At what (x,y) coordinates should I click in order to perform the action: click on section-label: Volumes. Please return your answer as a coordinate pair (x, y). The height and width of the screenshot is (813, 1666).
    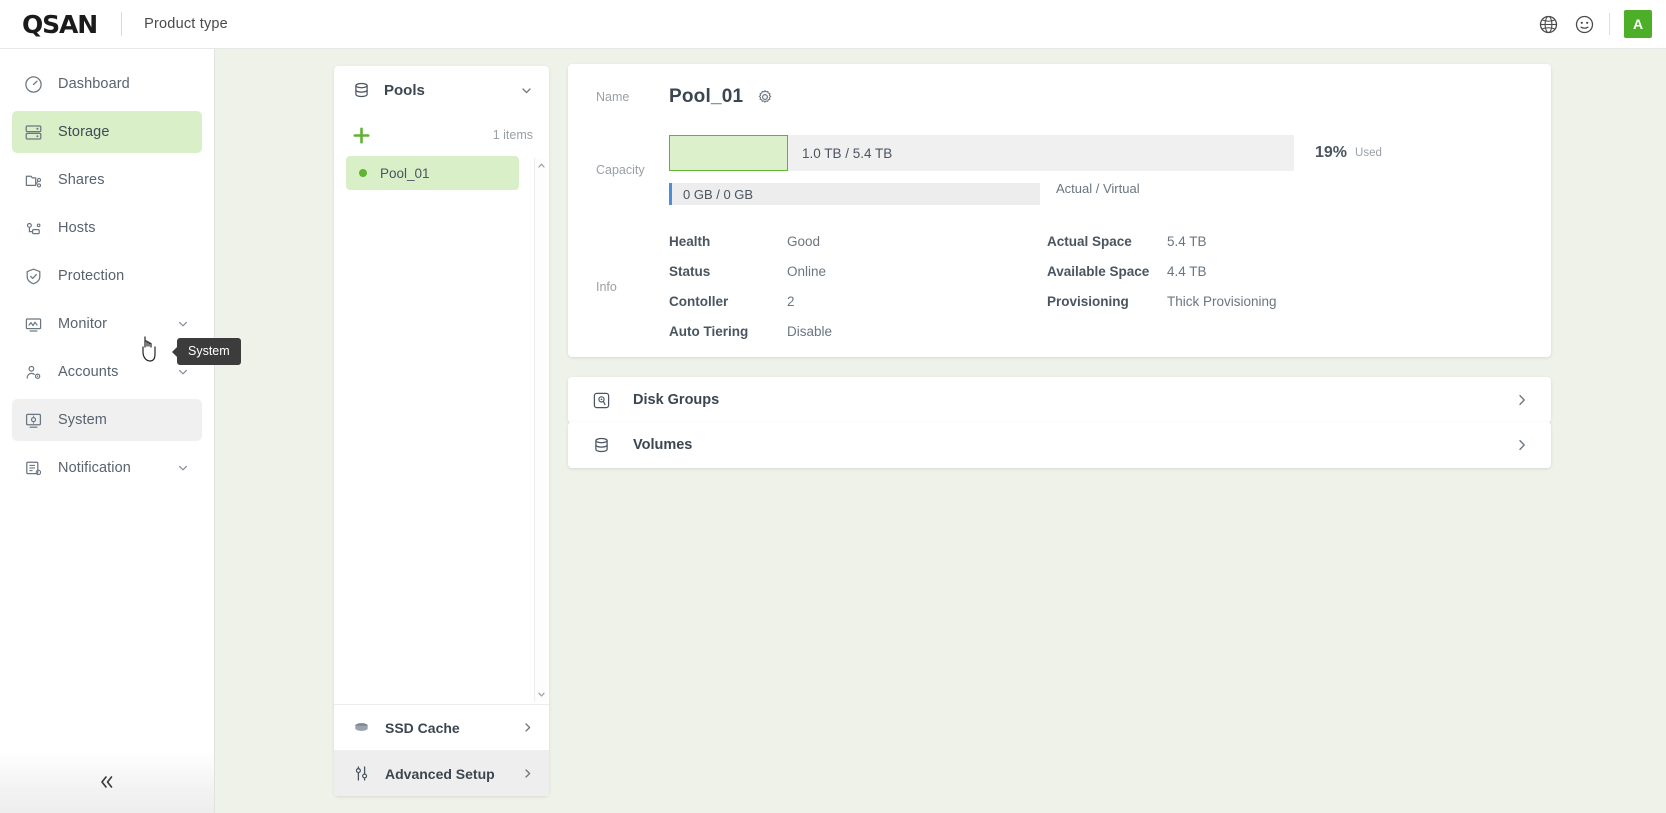
    Looking at the image, I should click on (663, 445).